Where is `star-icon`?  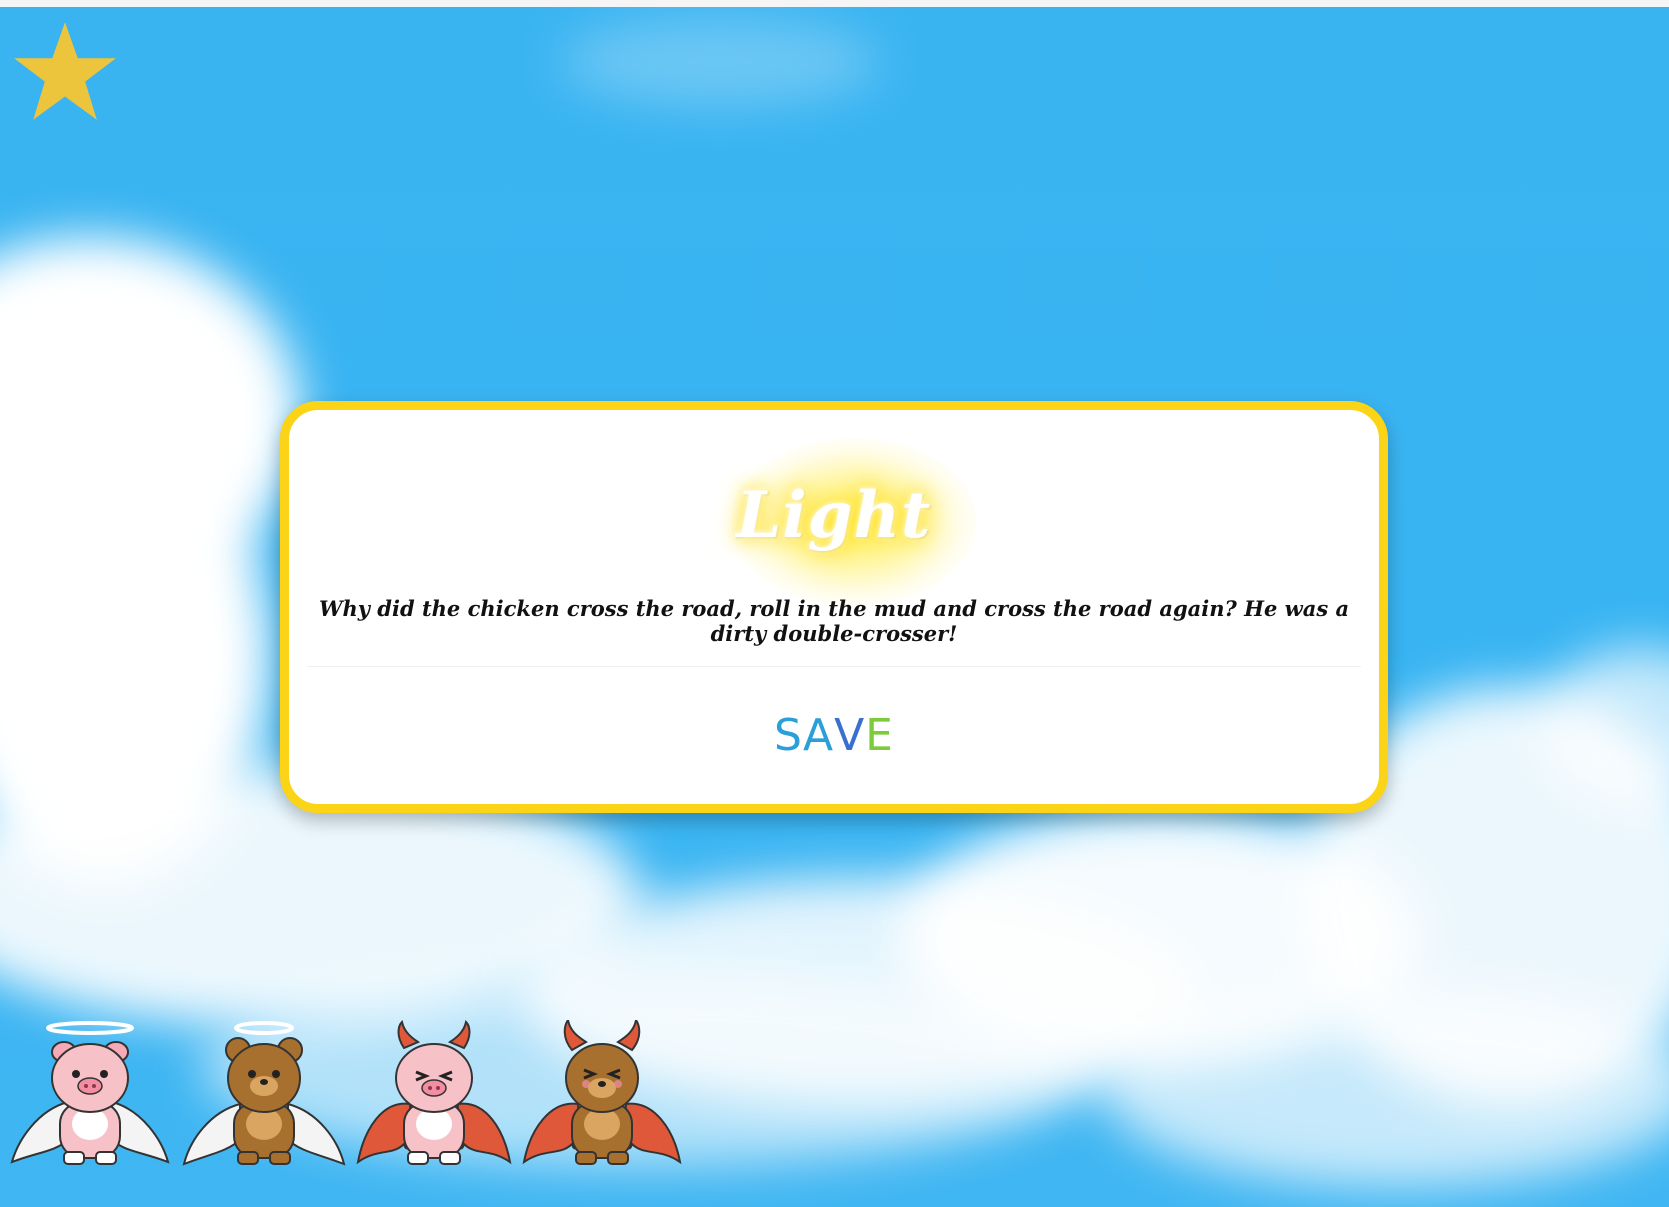 star-icon is located at coordinates (65, 71).